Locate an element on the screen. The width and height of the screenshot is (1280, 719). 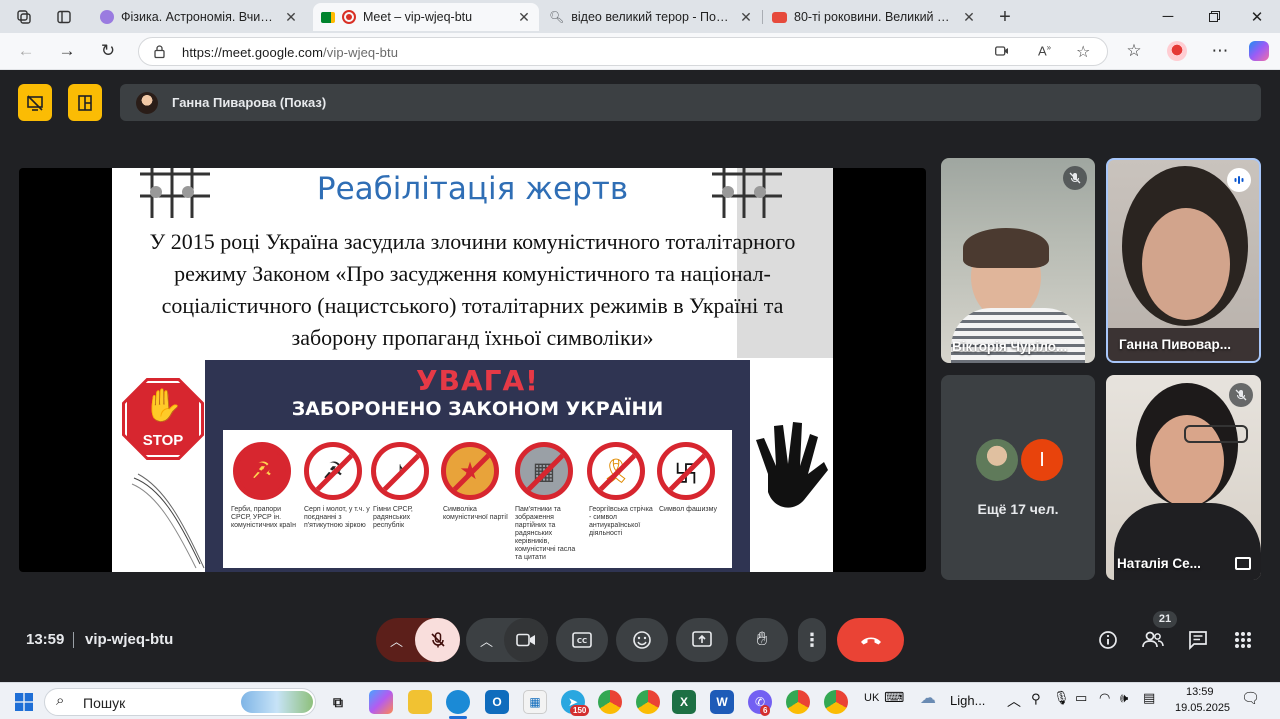
present-screen-icon is located at coordinates (702, 639).